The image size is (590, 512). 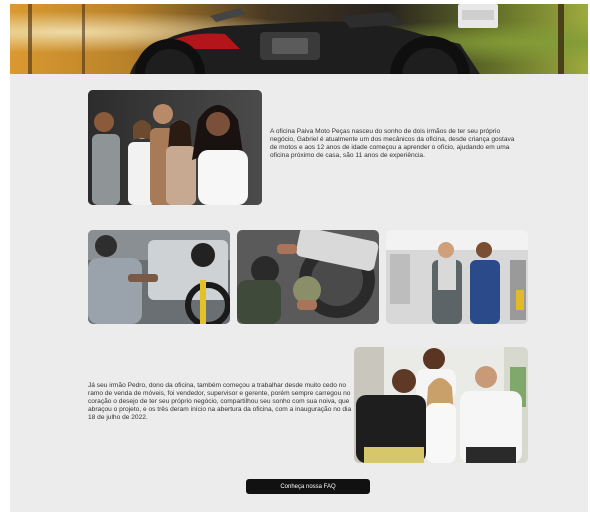 What do you see at coordinates (308, 277) in the screenshot?
I see `mechanic-wrench-closeup-photo` at bounding box center [308, 277].